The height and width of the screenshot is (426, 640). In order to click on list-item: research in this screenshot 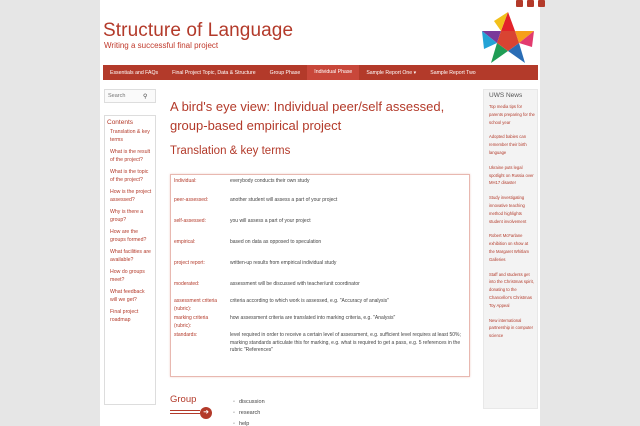, I will do `click(249, 413)`.